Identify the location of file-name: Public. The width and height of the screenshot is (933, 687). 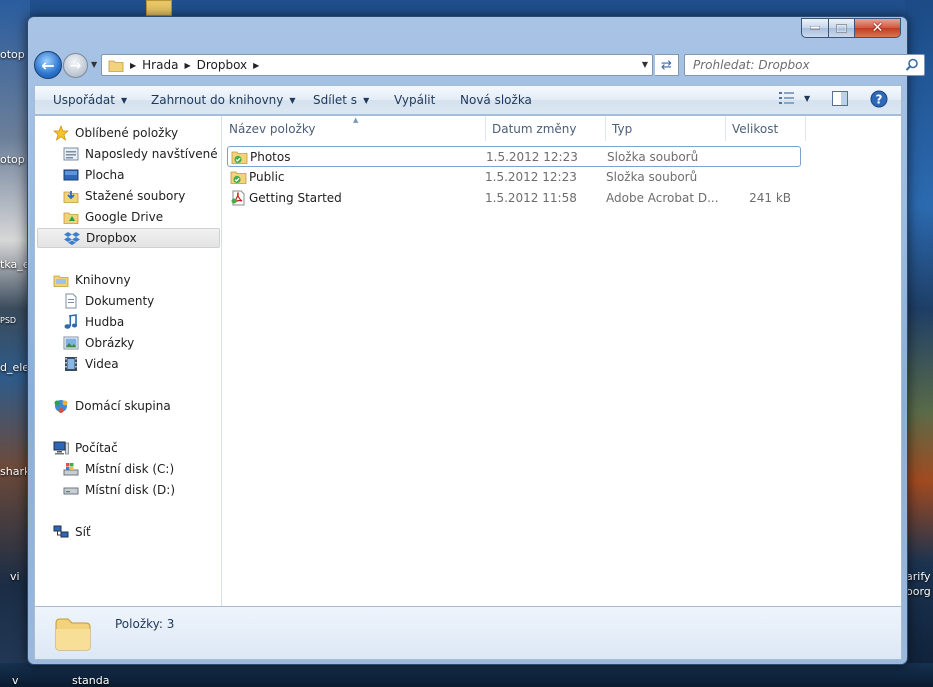
(267, 177).